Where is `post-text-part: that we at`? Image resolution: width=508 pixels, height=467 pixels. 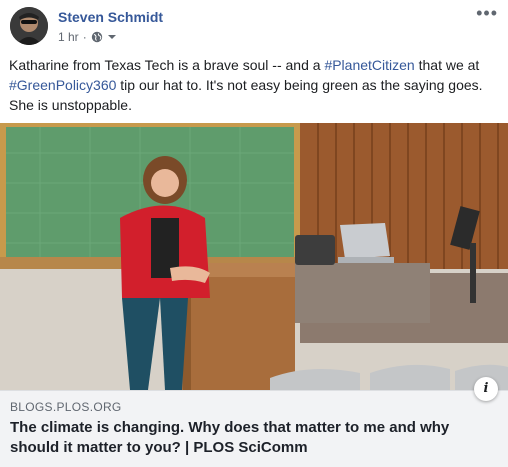
post-text-part: that we at is located at coordinates (447, 65).